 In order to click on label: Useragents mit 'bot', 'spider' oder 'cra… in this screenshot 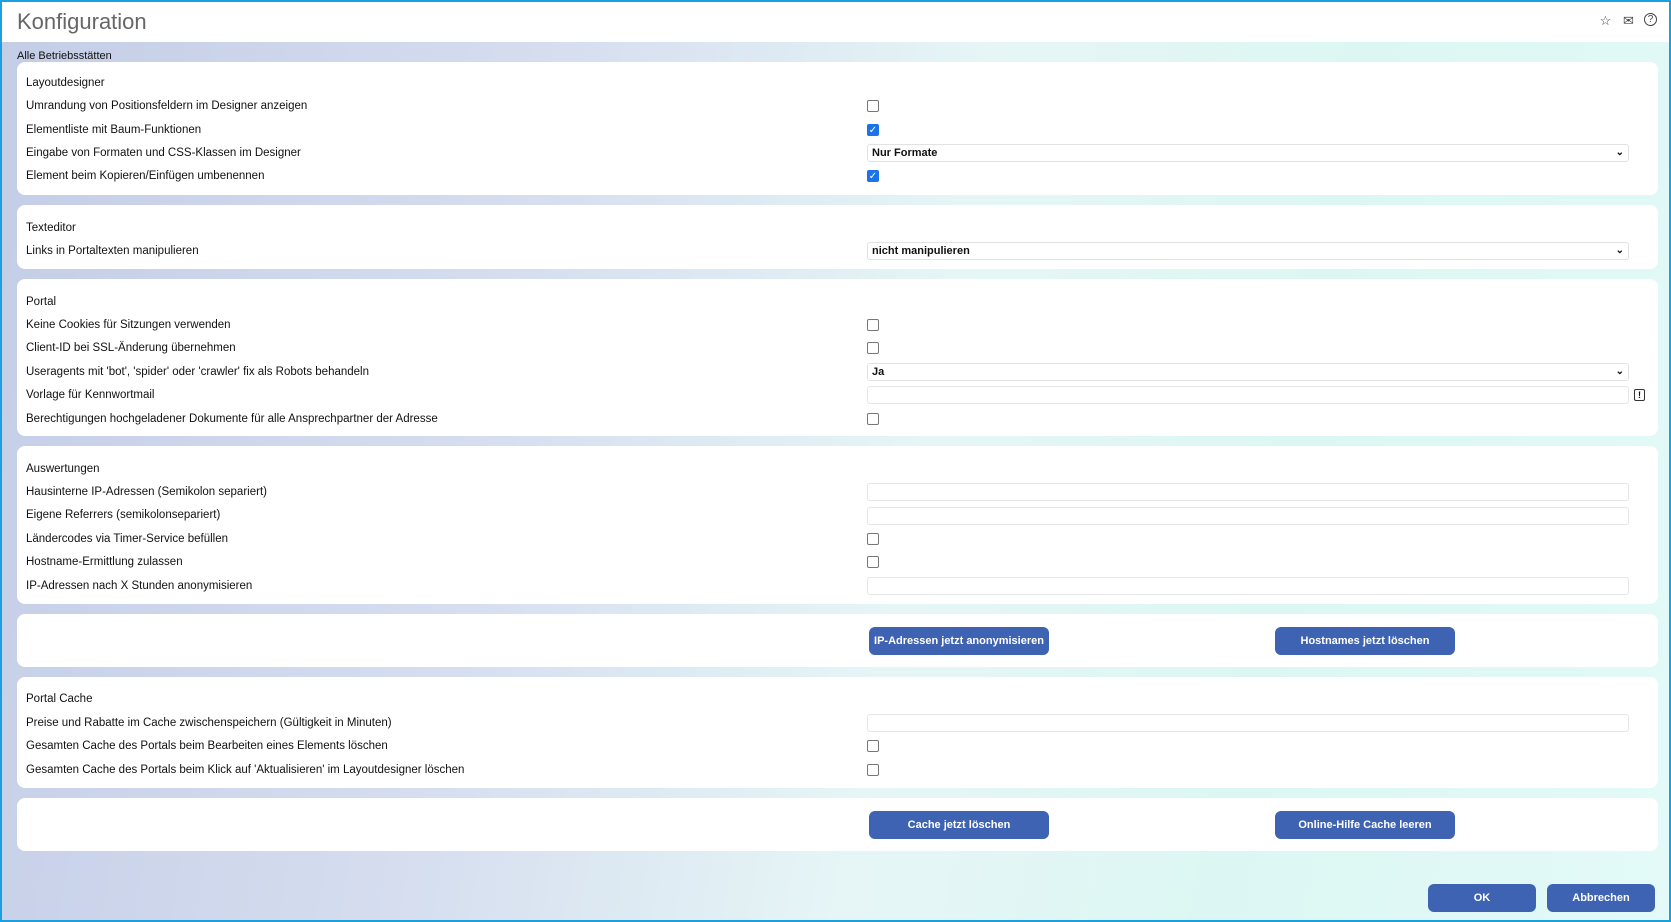, I will do `click(198, 372)`.